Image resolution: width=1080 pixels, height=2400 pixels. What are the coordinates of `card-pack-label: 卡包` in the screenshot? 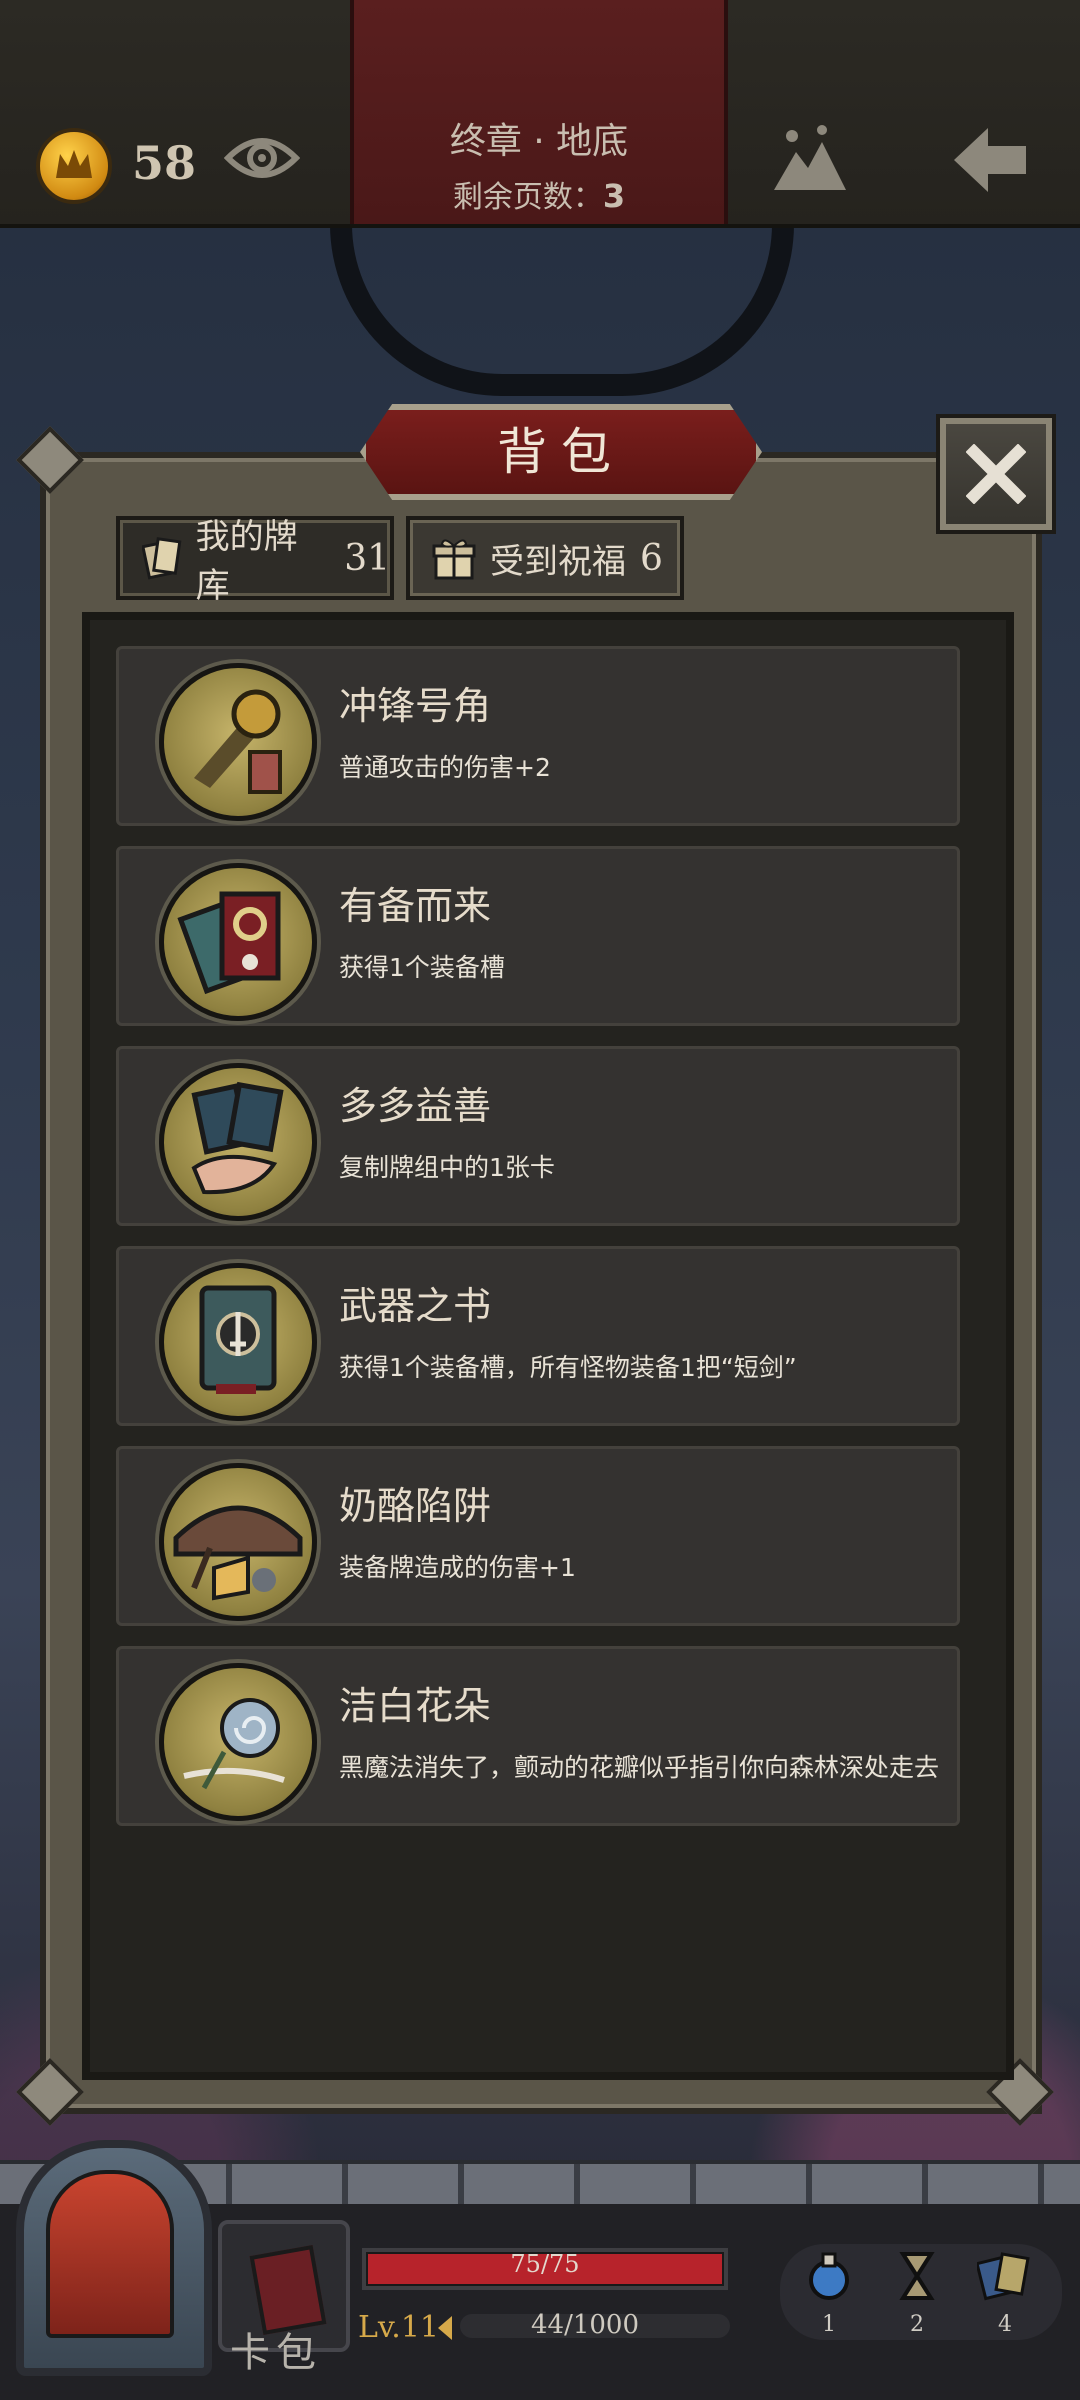 It's located at (276, 2353).